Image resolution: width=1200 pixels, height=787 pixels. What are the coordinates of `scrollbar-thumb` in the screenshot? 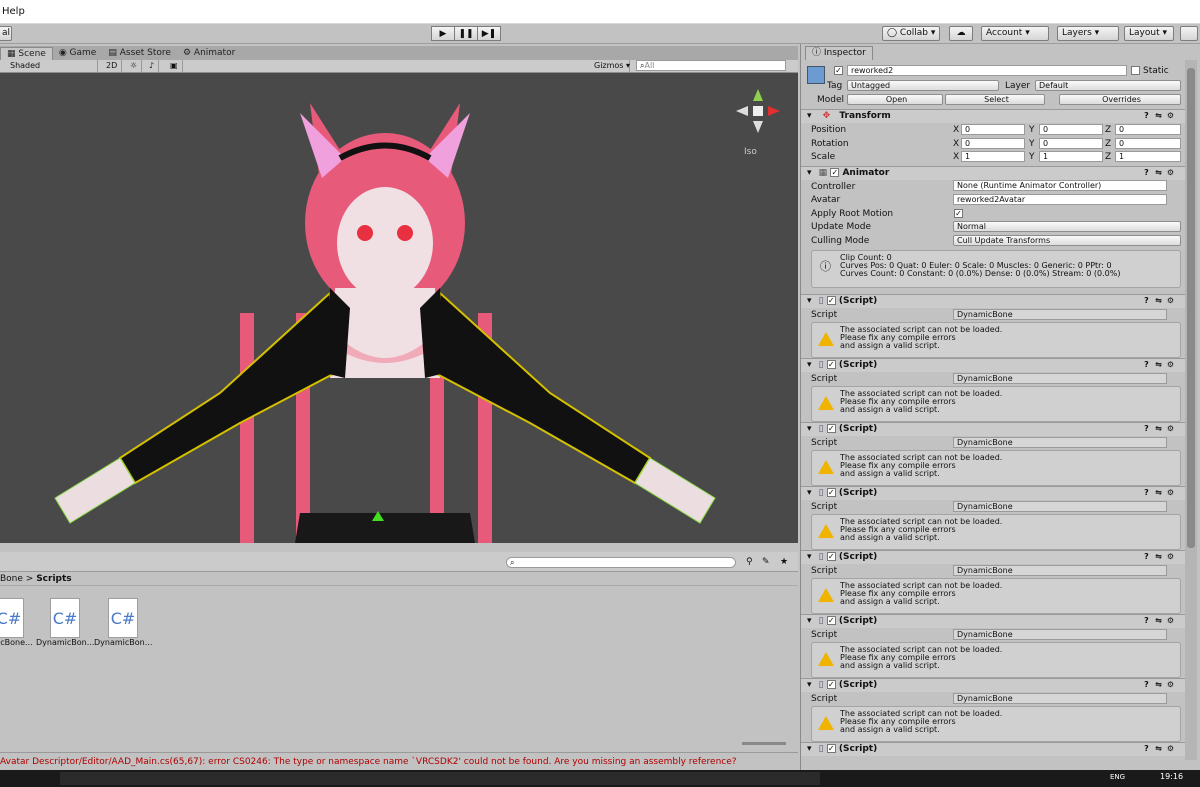 It's located at (1191, 308).